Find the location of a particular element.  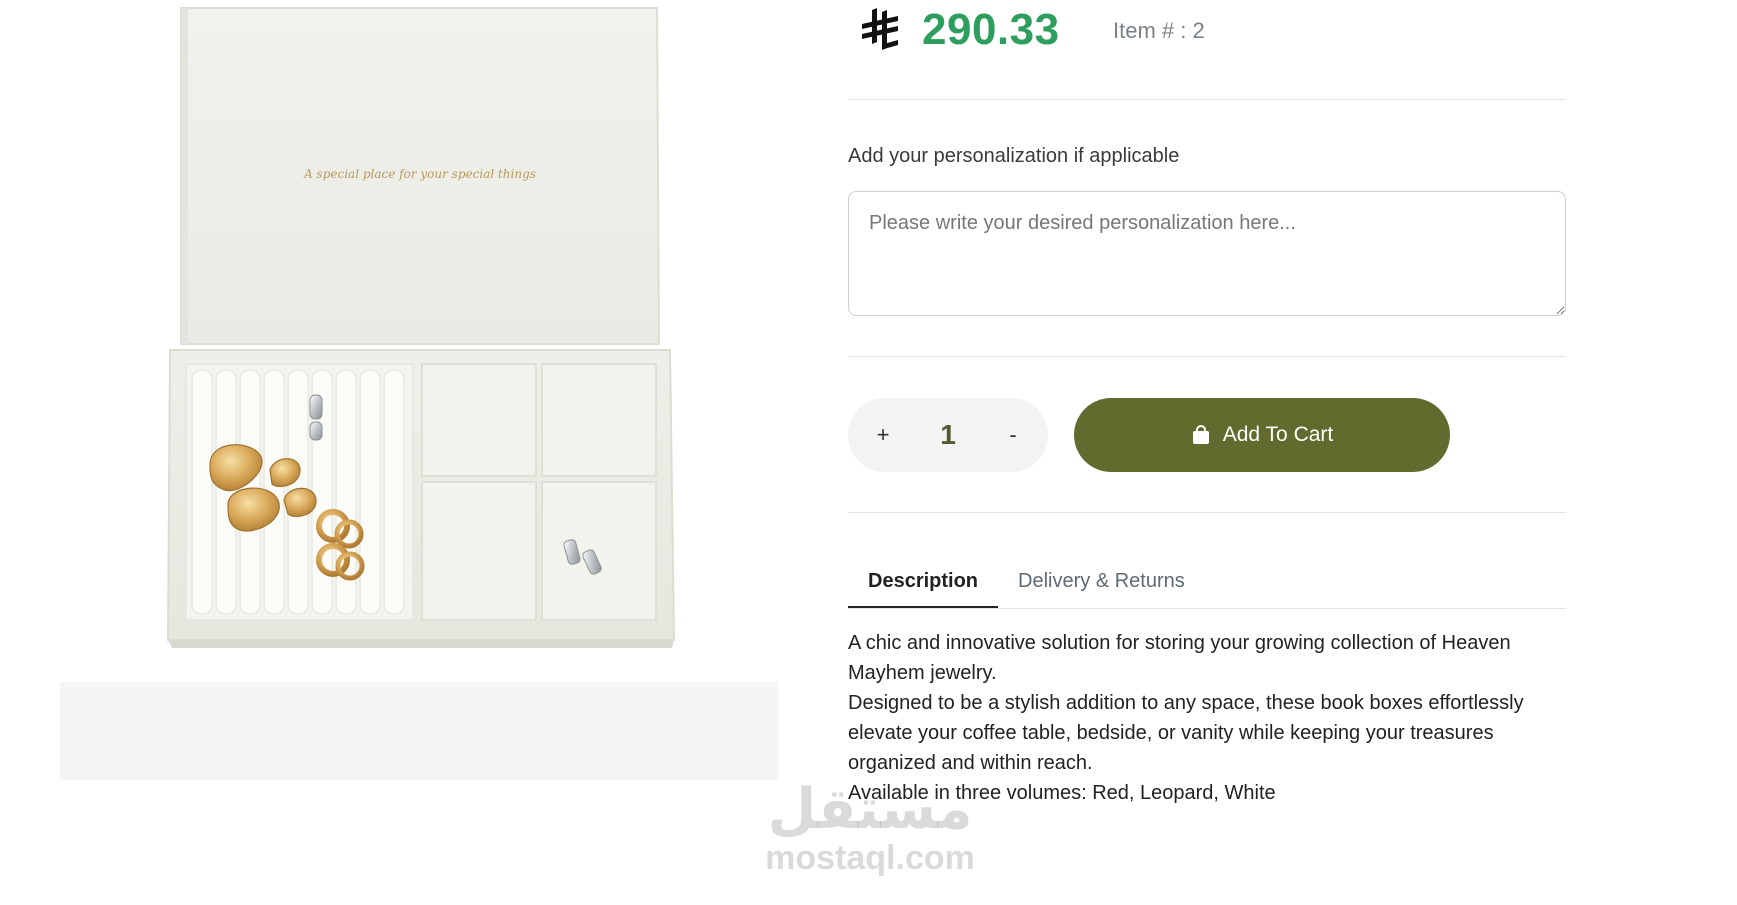

thumbnail-strip is located at coordinates (419, 731).